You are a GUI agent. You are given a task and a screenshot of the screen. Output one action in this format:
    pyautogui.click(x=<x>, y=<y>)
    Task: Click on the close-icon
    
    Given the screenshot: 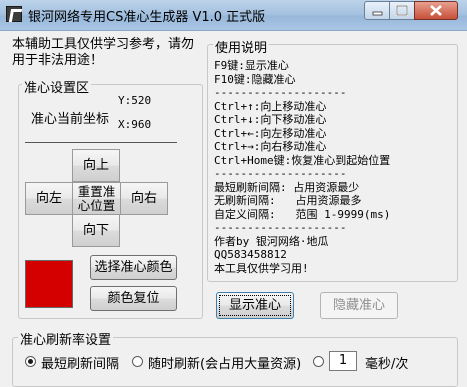 What is the action you would take?
    pyautogui.click(x=436, y=10)
    